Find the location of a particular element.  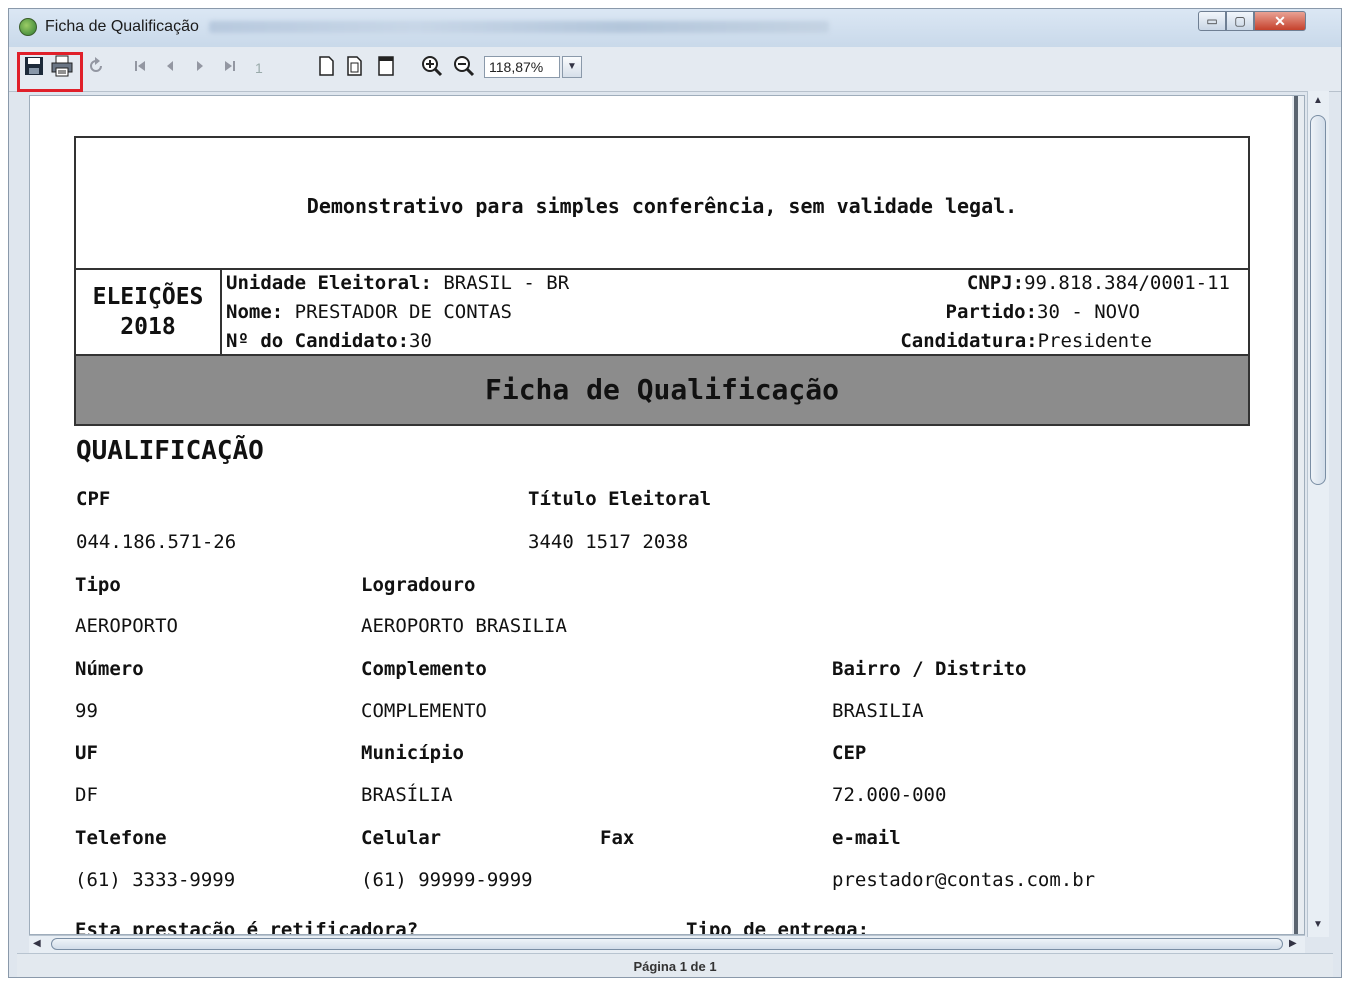

bairro-label: Bairro / Distrito is located at coordinates (929, 669).